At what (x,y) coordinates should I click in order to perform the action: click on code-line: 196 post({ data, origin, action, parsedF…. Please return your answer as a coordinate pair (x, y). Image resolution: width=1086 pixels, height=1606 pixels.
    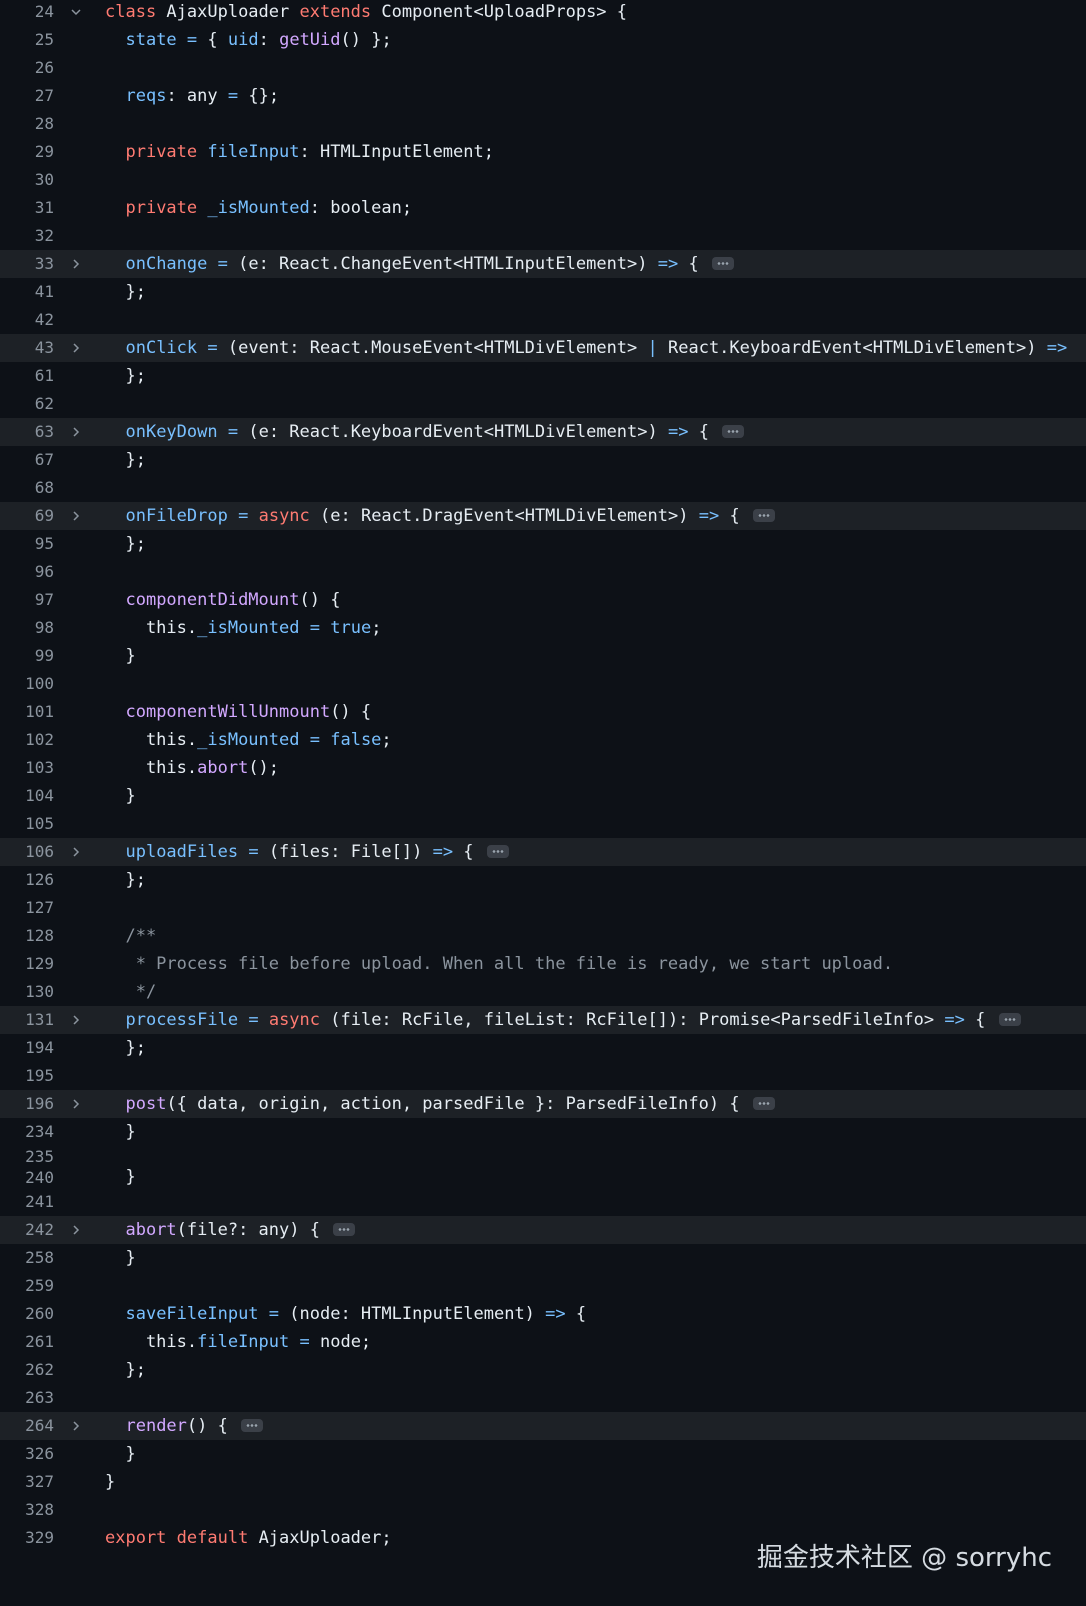
    Looking at the image, I should click on (543, 1104).